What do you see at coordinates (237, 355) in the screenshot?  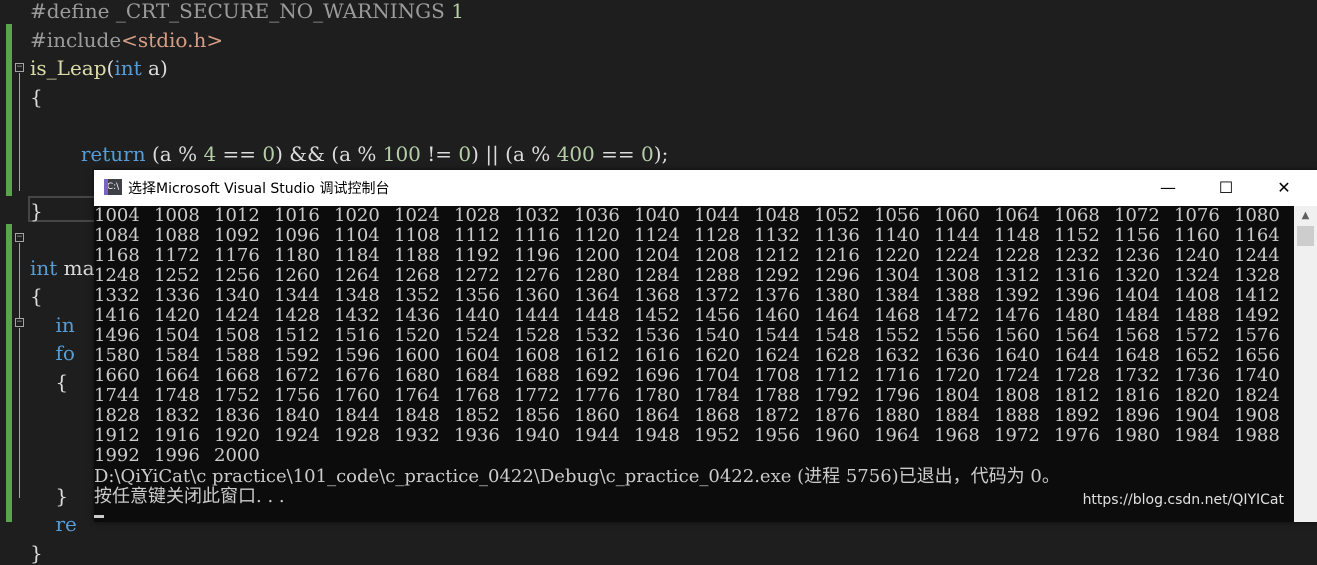 I see `output-value: 1588` at bounding box center [237, 355].